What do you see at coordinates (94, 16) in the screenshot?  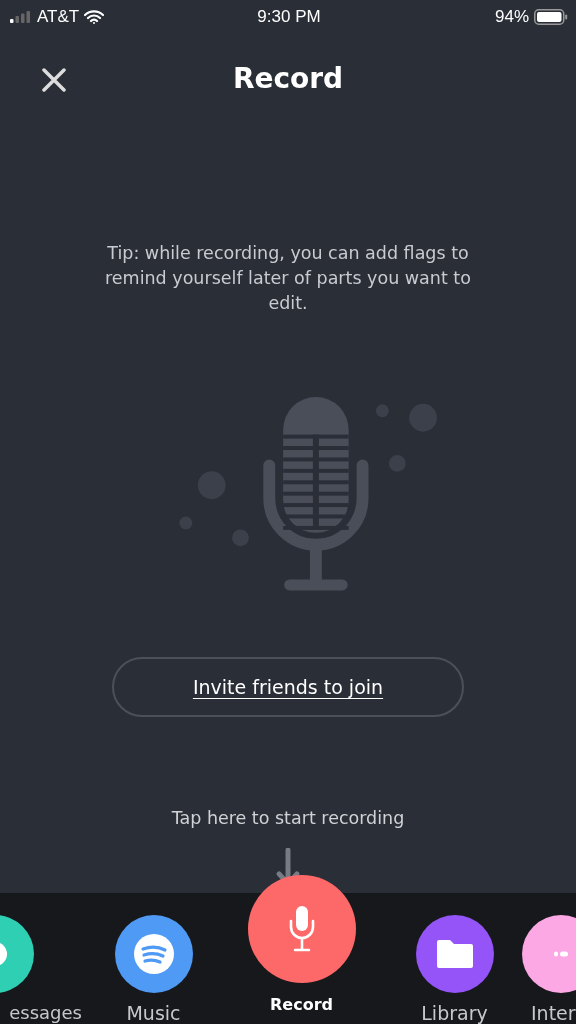 I see `wifi-icon` at bounding box center [94, 16].